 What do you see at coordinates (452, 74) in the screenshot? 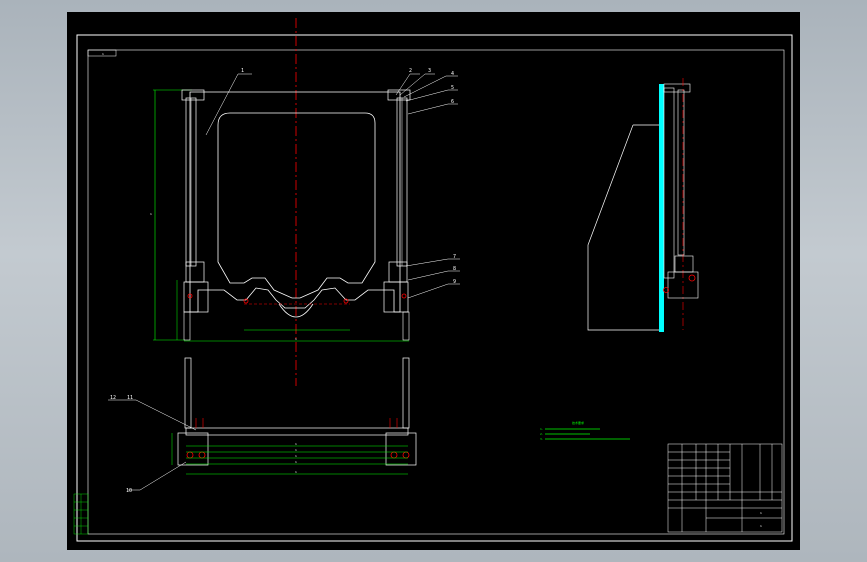
I see `balloon-4: 4` at bounding box center [452, 74].